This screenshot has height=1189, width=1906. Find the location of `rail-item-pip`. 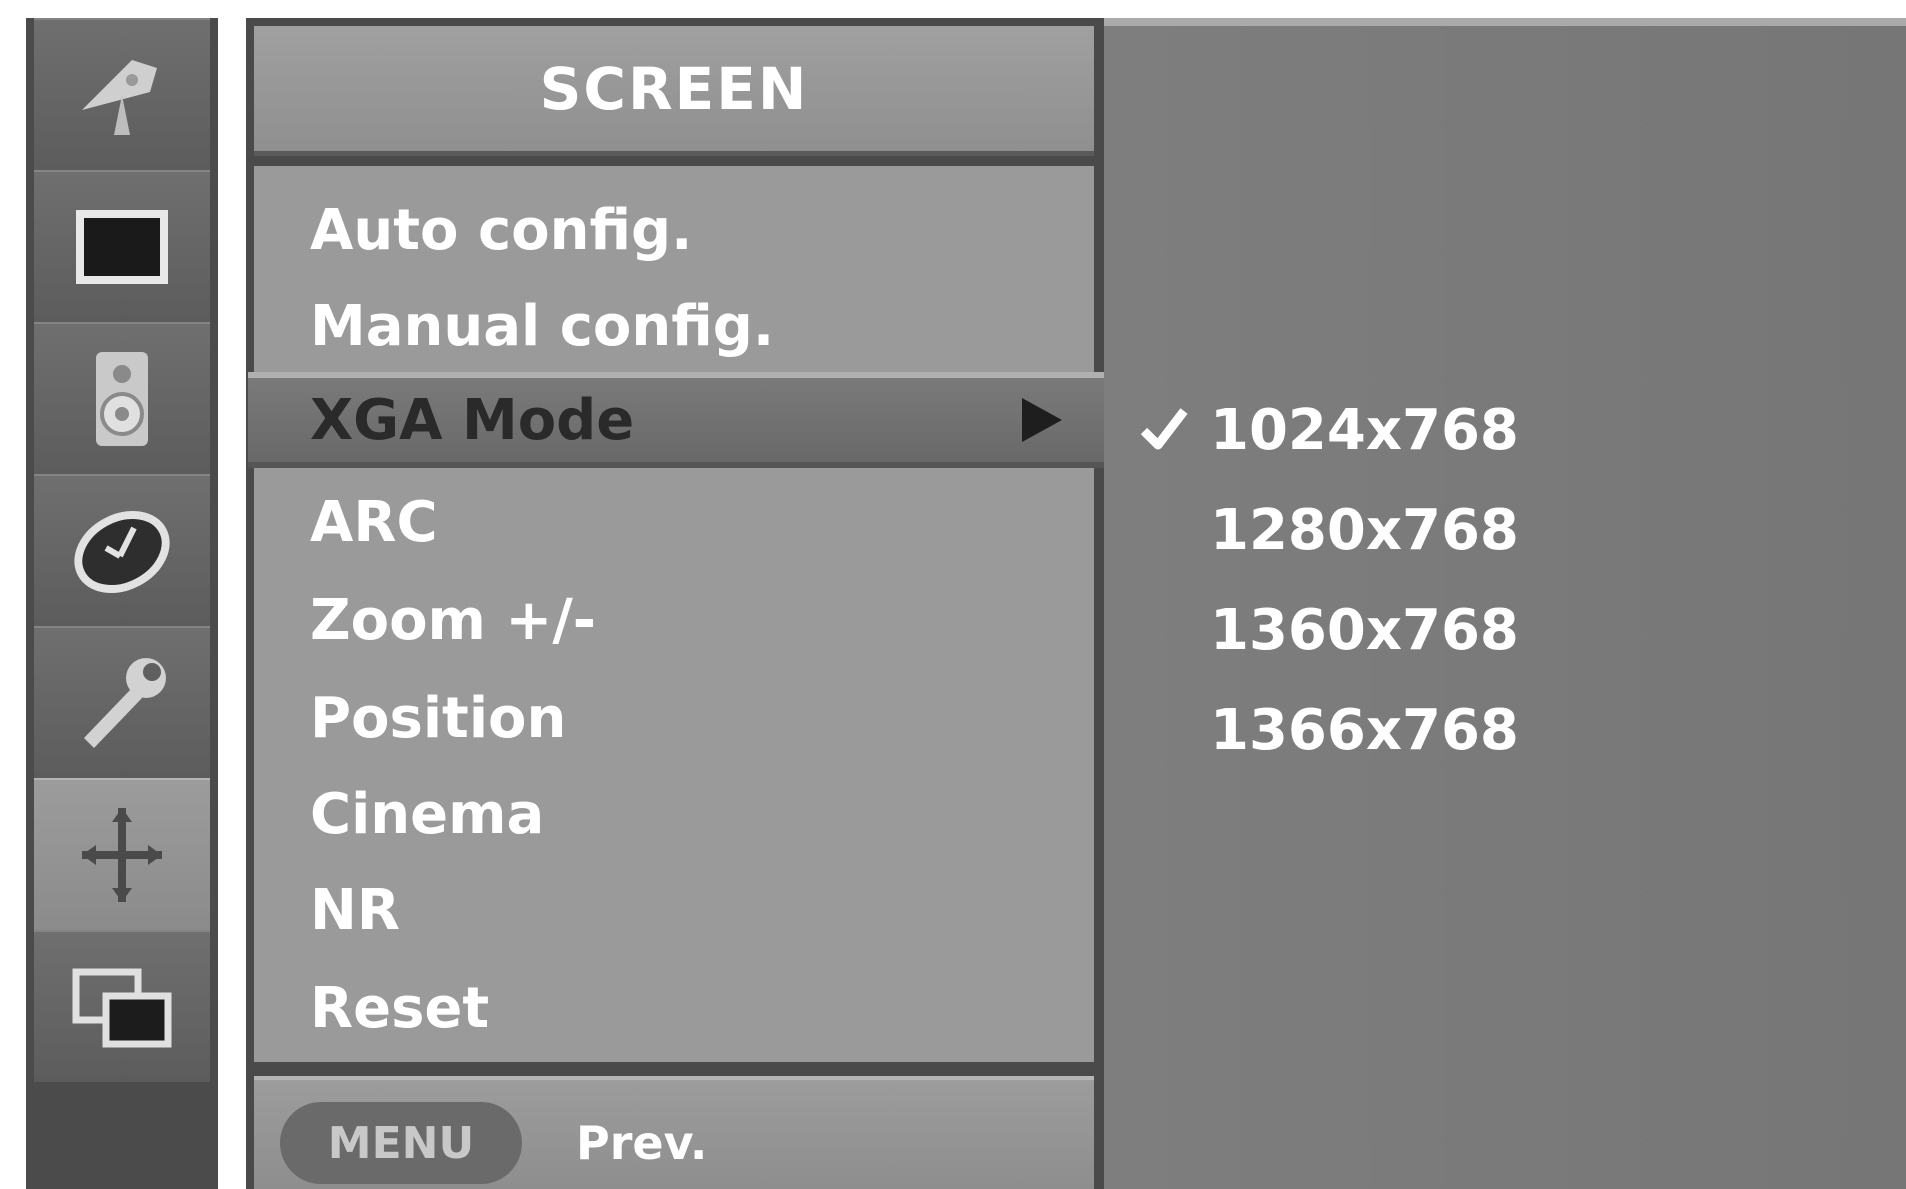

rail-item-pip is located at coordinates (122, 1006).